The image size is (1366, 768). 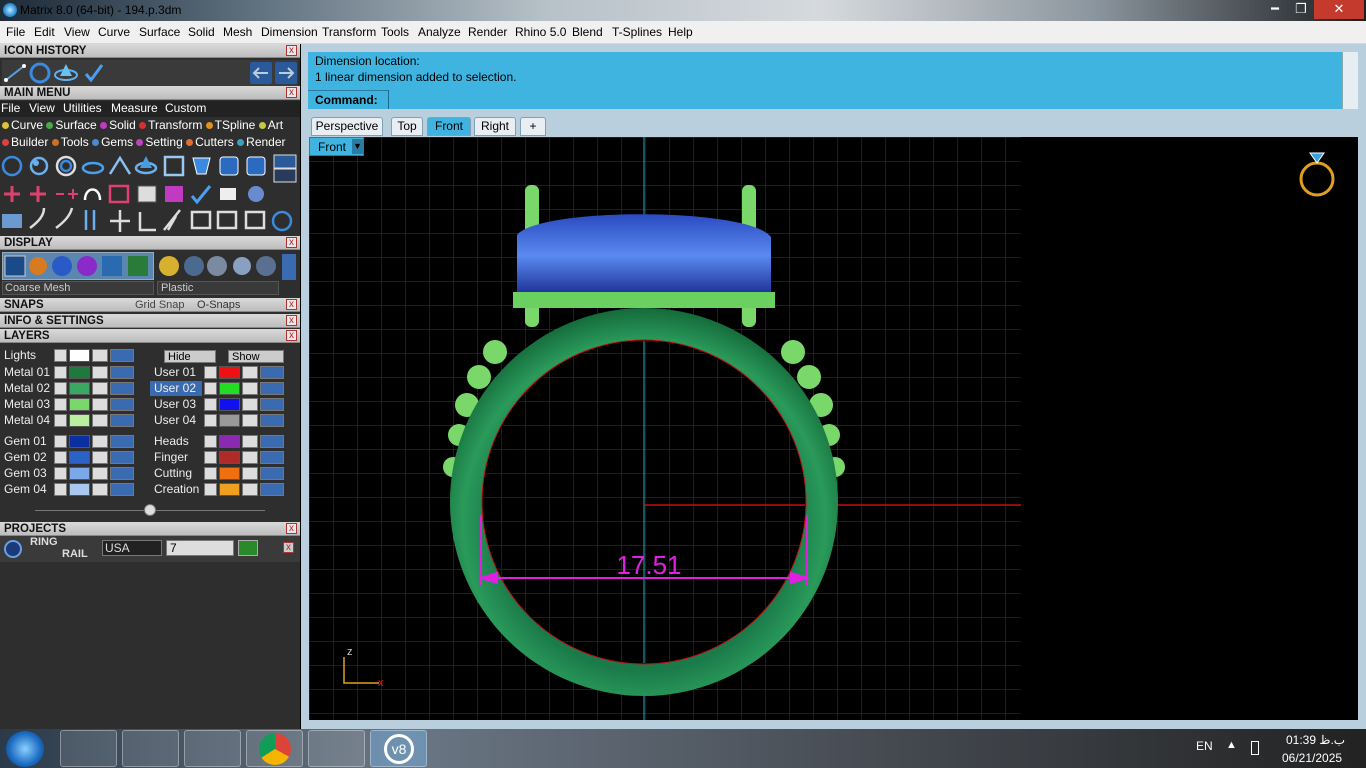 I want to click on paint-taskbar-icon, so click(x=88, y=748).